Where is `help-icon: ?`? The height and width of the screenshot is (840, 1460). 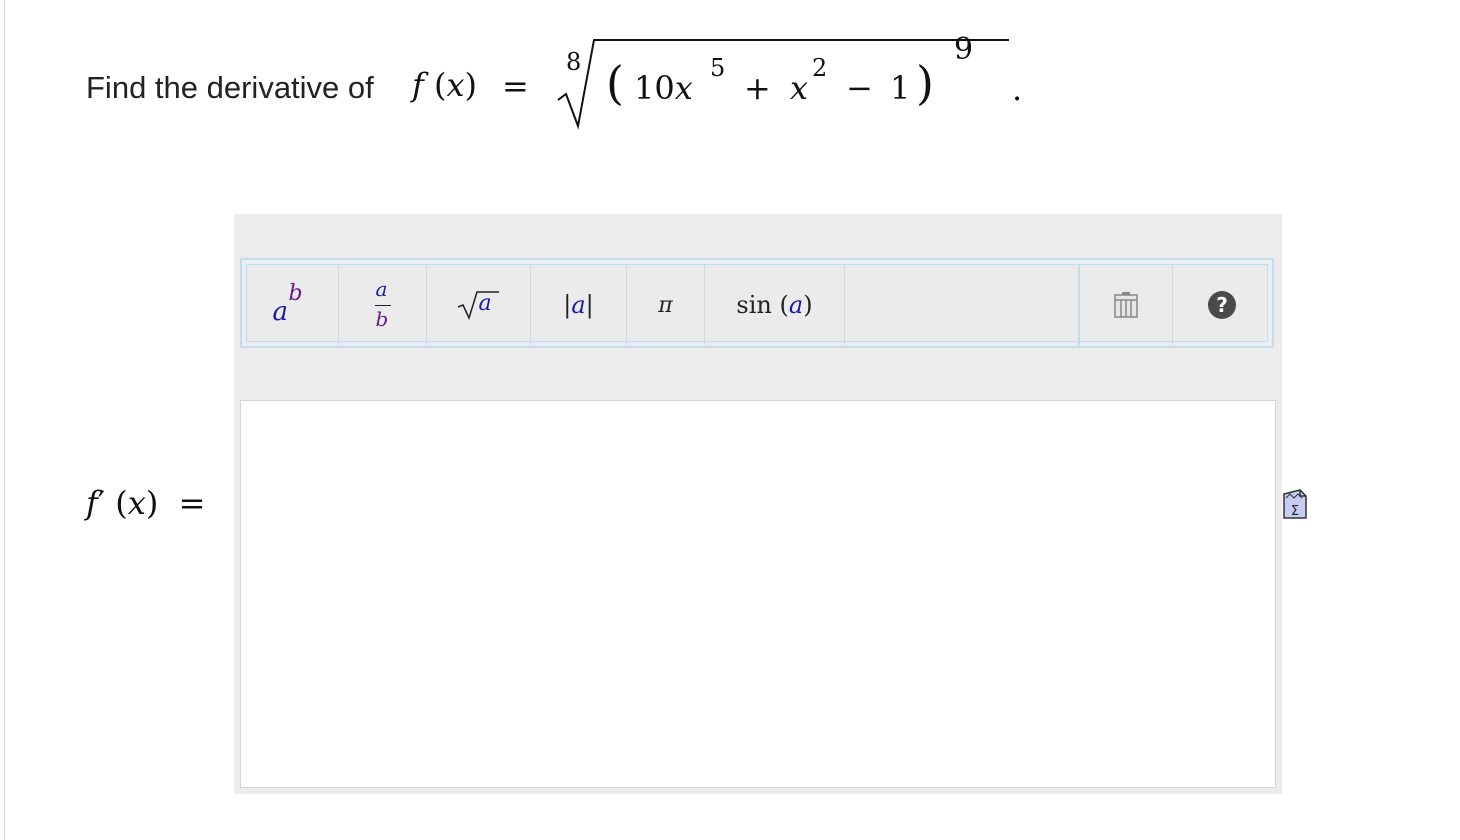
help-icon: ? is located at coordinates (1222, 305).